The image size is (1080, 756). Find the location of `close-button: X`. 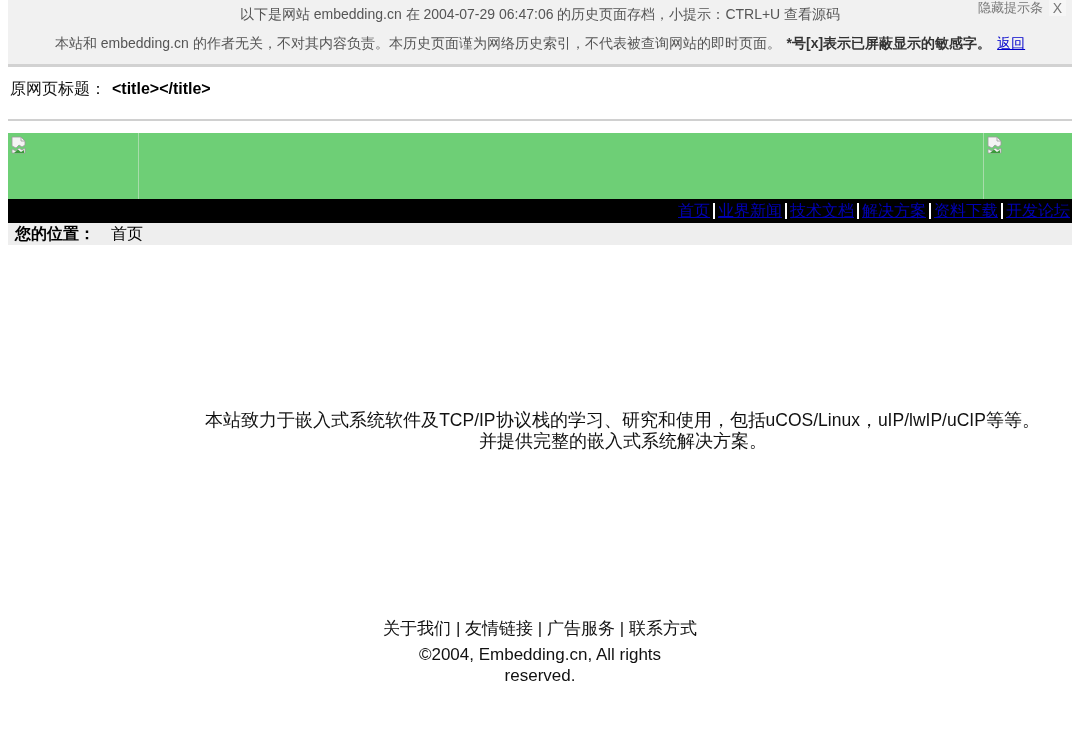

close-button: X is located at coordinates (1057, 8).